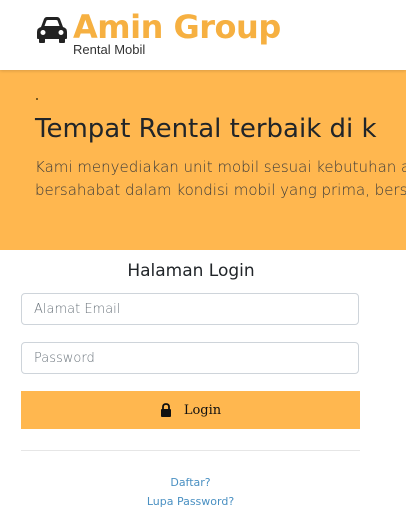  What do you see at coordinates (191, 271) in the screenshot?
I see `login-title: Halaman Login` at bounding box center [191, 271].